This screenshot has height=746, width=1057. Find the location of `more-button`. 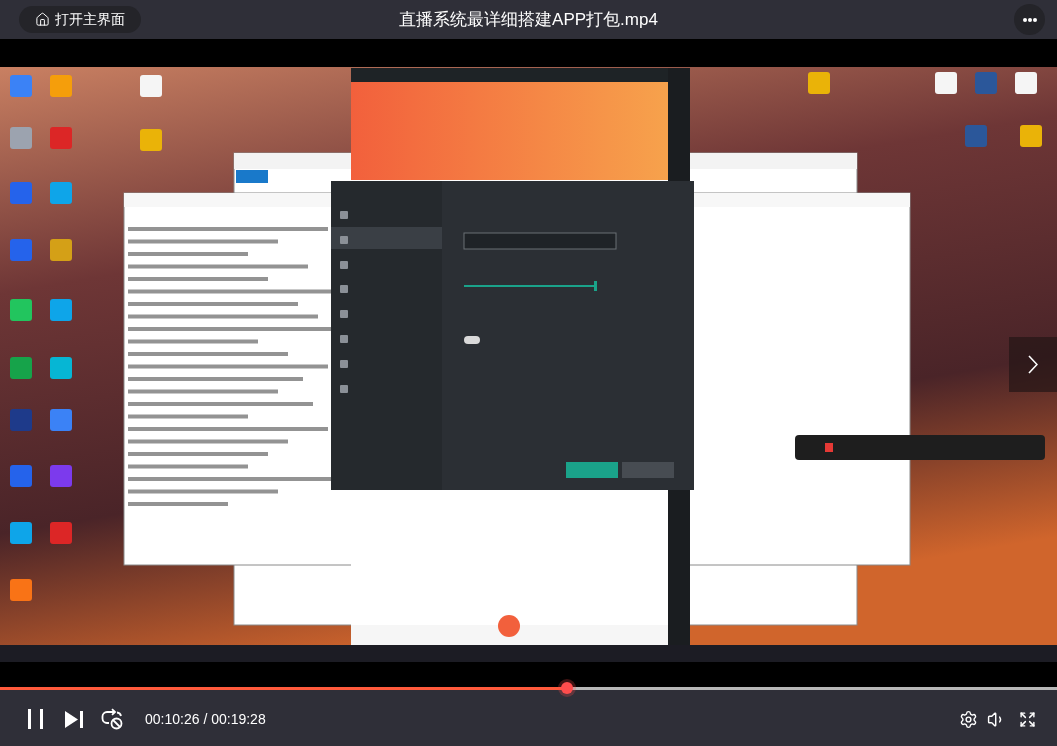

more-button is located at coordinates (1029, 19).